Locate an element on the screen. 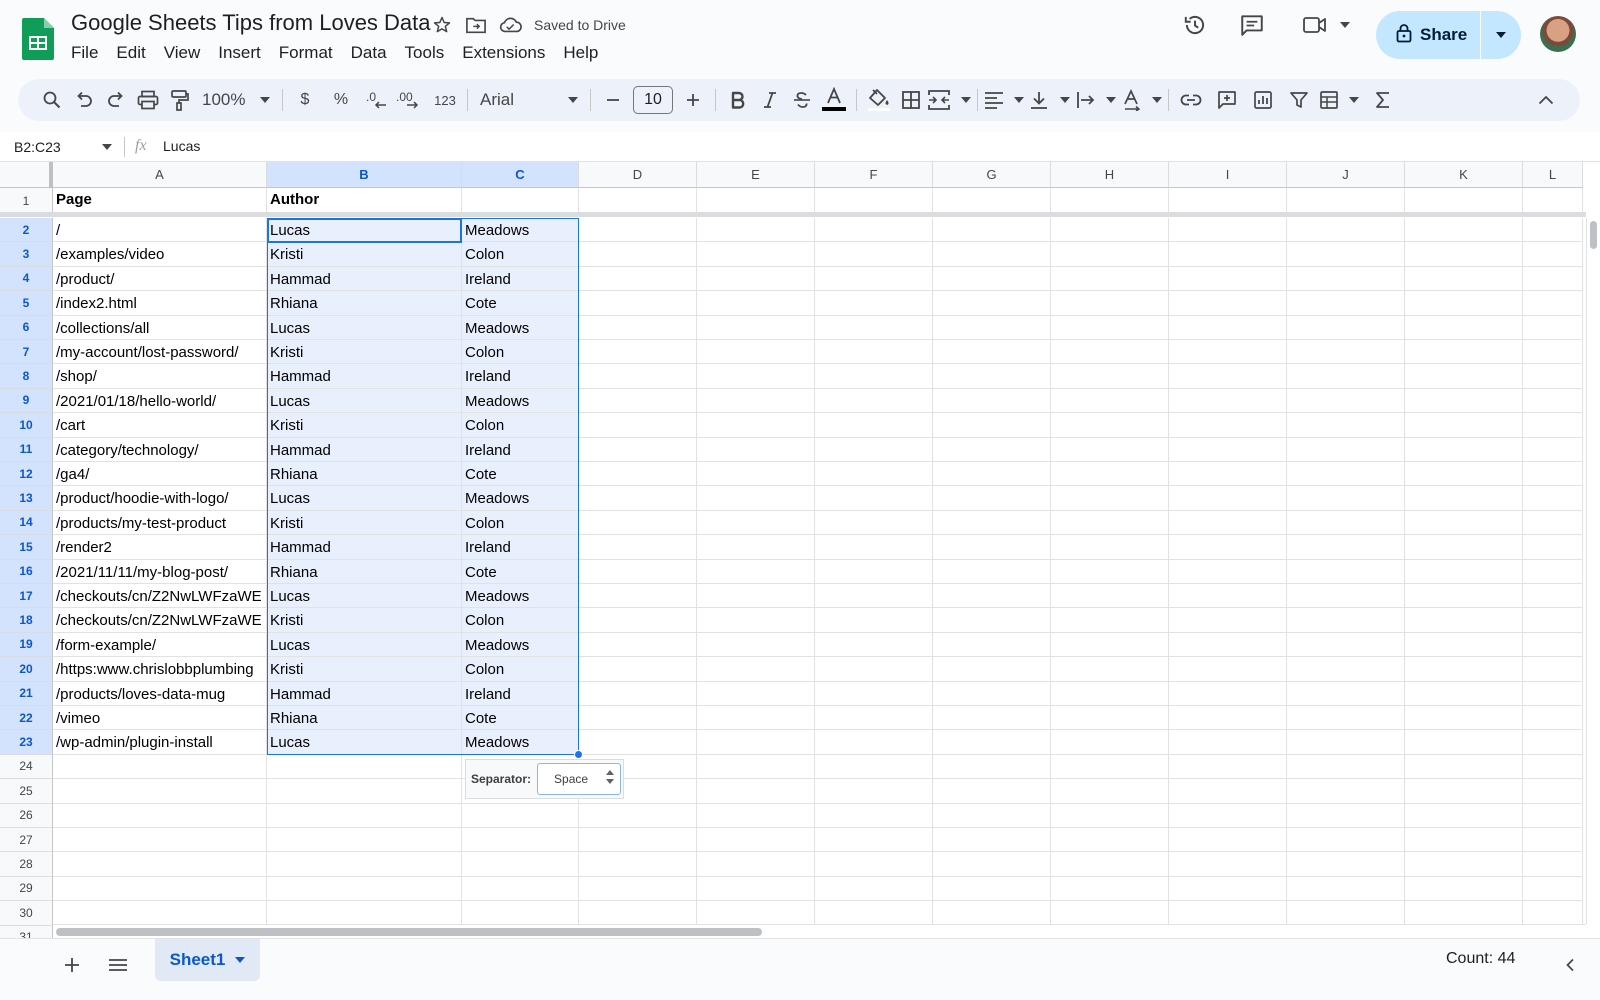 This screenshot has height=1000, width=1600. table-cell: Lucas is located at coordinates (364, 742).